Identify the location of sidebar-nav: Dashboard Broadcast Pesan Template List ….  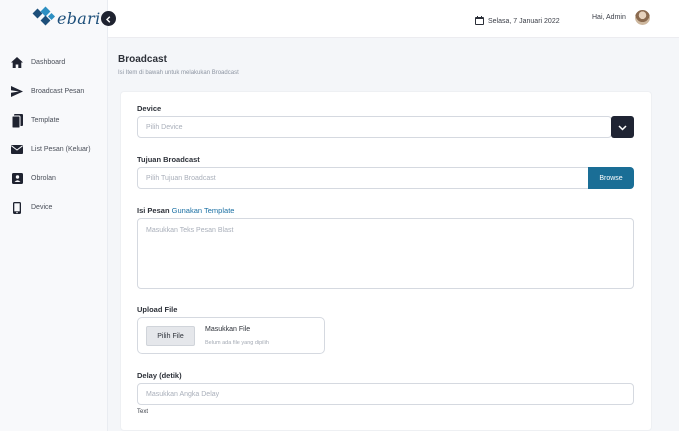
(54, 135).